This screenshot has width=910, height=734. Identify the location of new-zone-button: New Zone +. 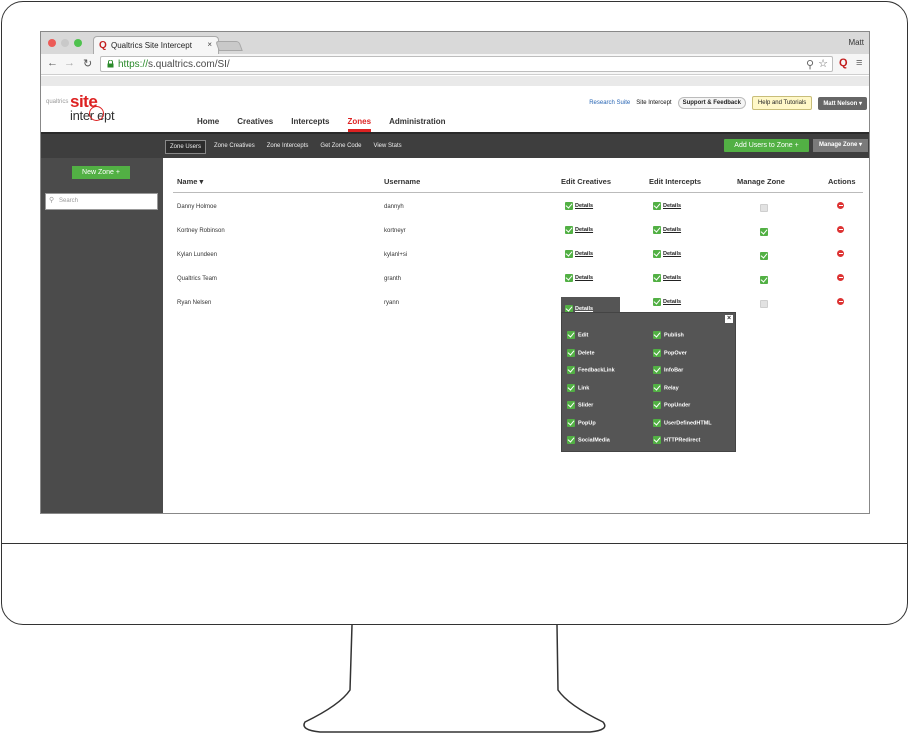
(101, 172).